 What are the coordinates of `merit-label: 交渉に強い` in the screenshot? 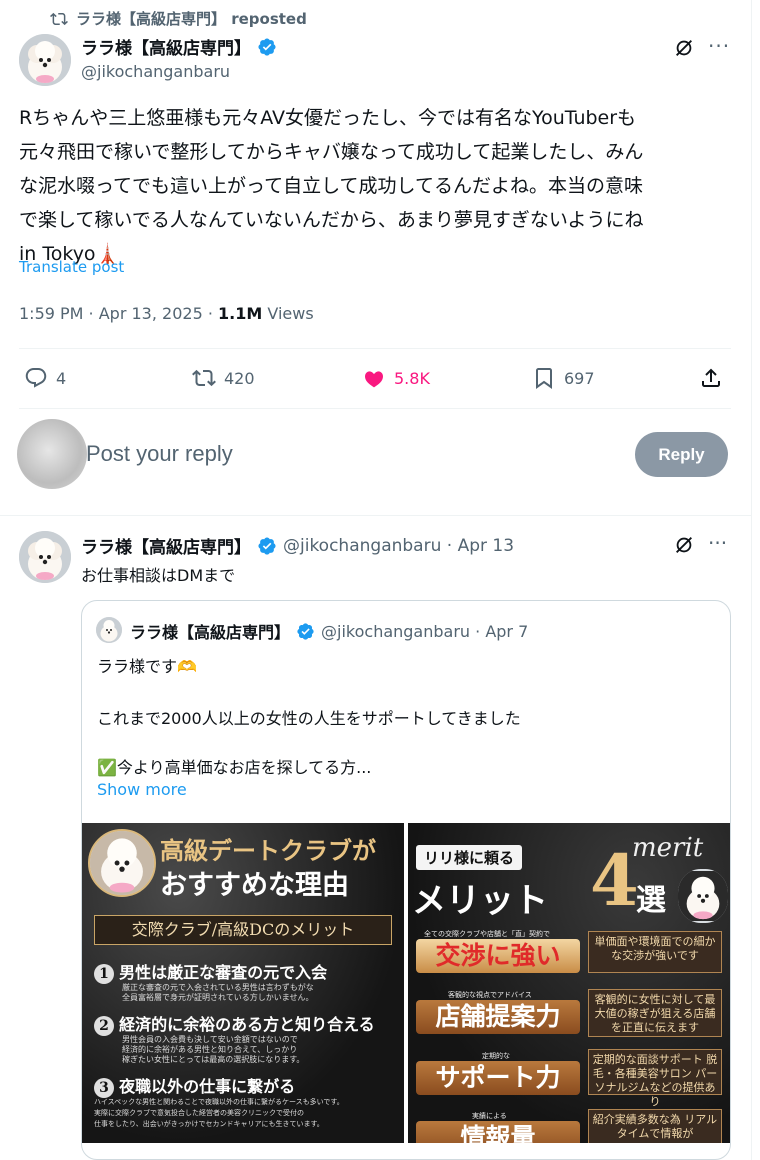 It's located at (498, 956).